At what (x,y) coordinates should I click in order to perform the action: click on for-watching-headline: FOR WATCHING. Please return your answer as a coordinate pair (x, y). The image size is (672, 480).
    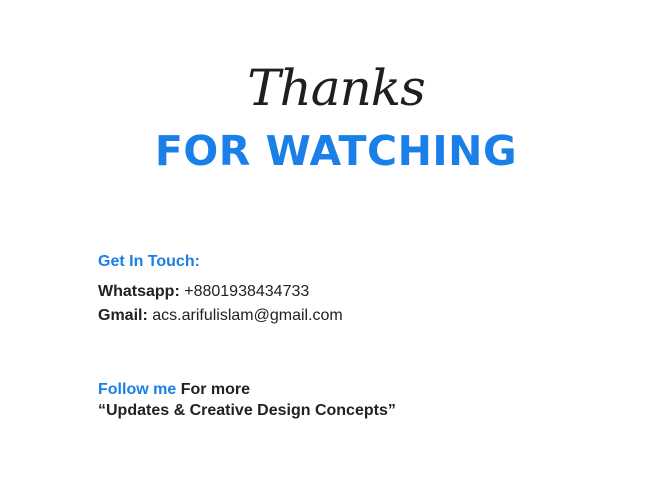
    Looking at the image, I should click on (336, 151).